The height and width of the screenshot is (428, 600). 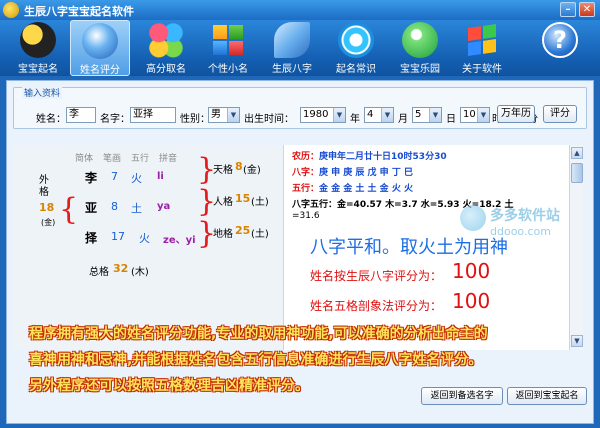 What do you see at coordinates (91, 208) in the screenshot?
I see `char-2: 亚` at bounding box center [91, 208].